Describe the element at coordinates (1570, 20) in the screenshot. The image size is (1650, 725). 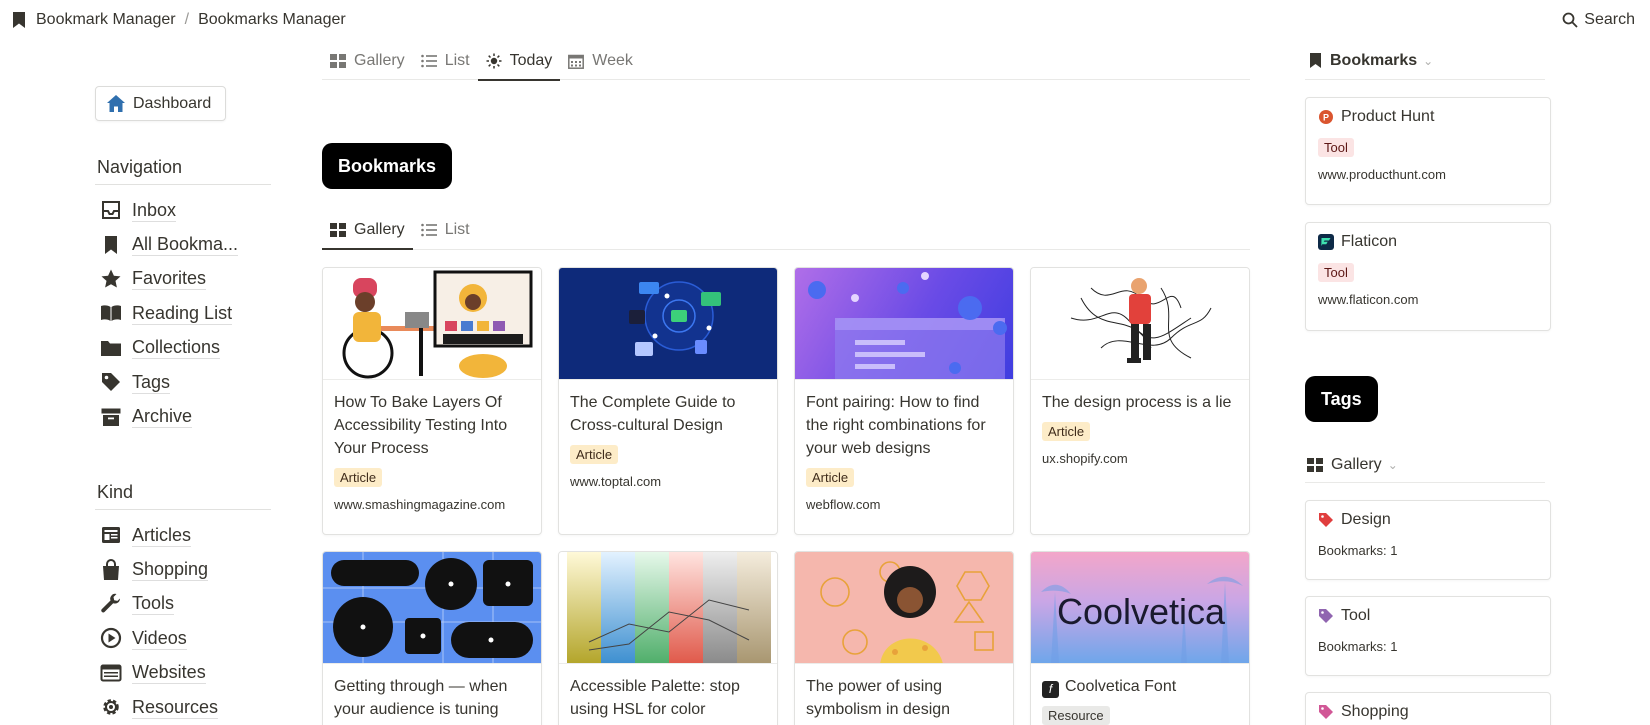
I see `search-icon` at that location.